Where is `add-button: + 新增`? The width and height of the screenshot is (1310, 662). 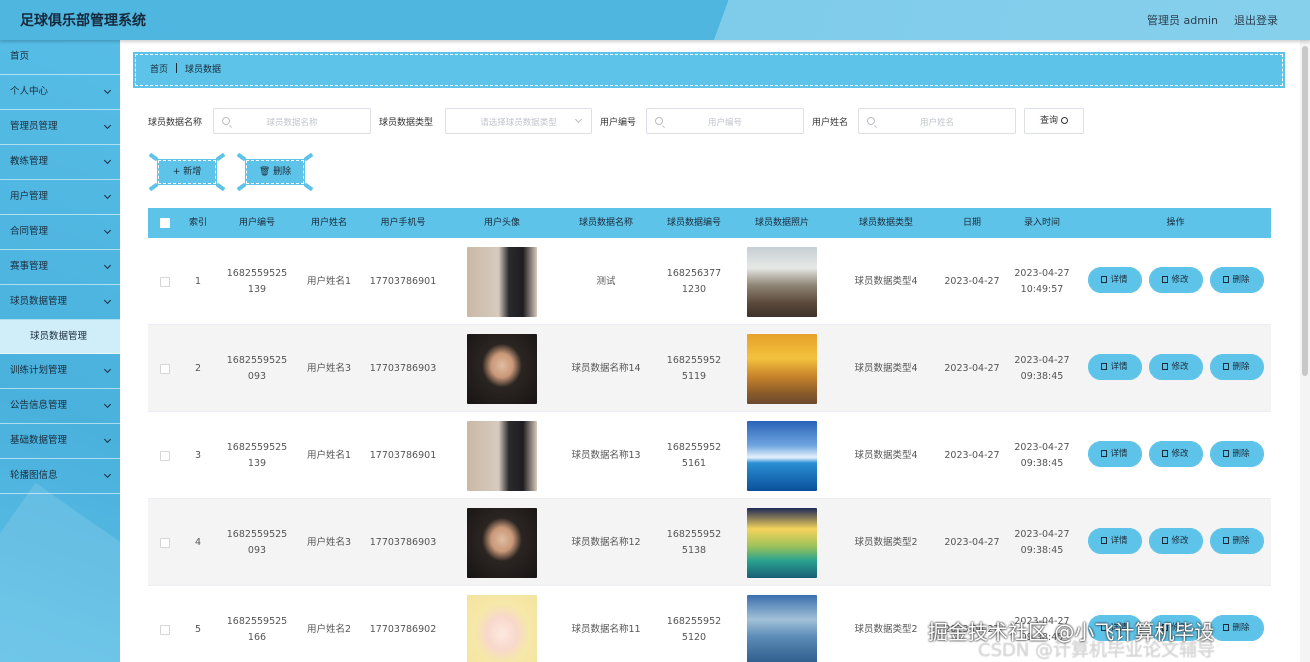
add-button: + 新增 is located at coordinates (187, 172).